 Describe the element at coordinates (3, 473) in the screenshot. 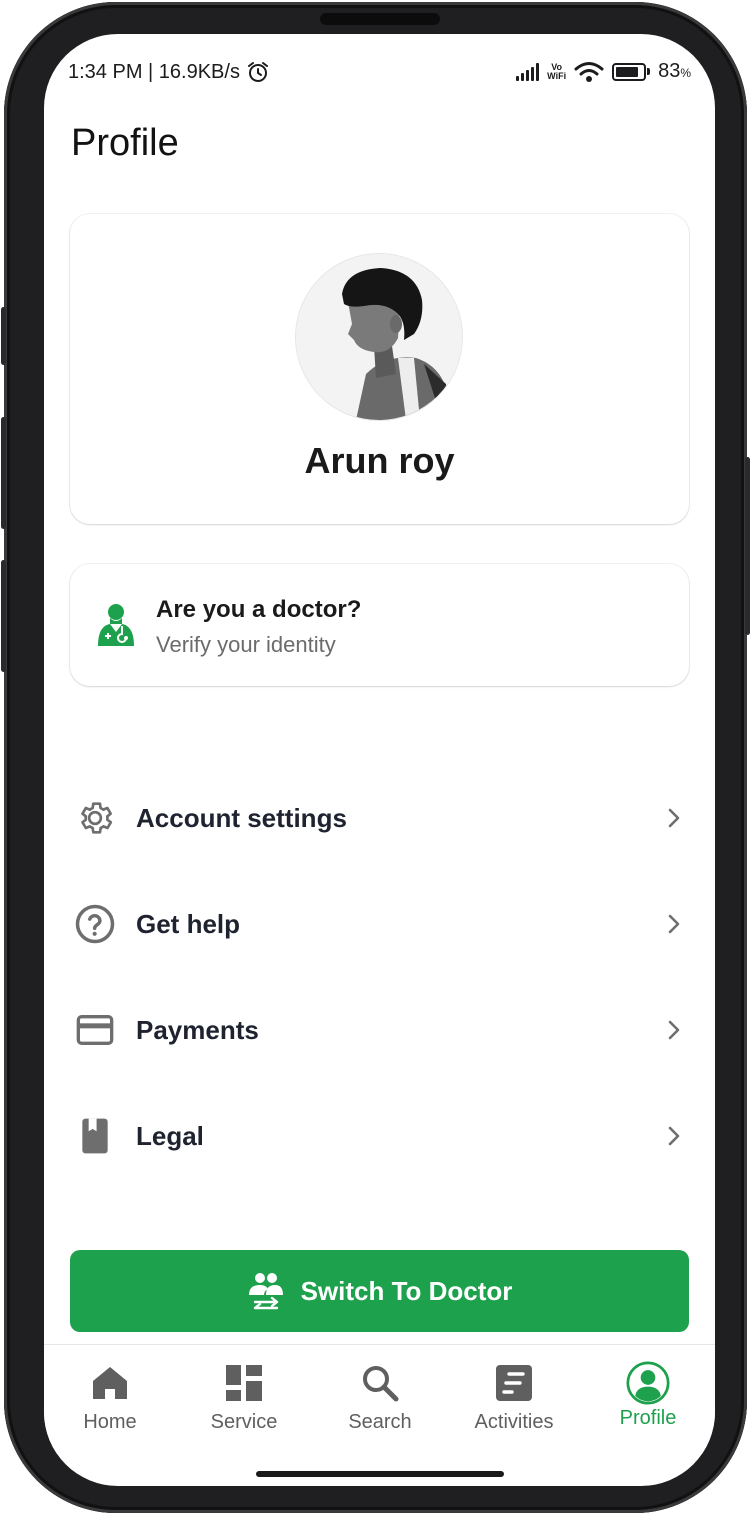

I see `side-button-volume-up` at that location.